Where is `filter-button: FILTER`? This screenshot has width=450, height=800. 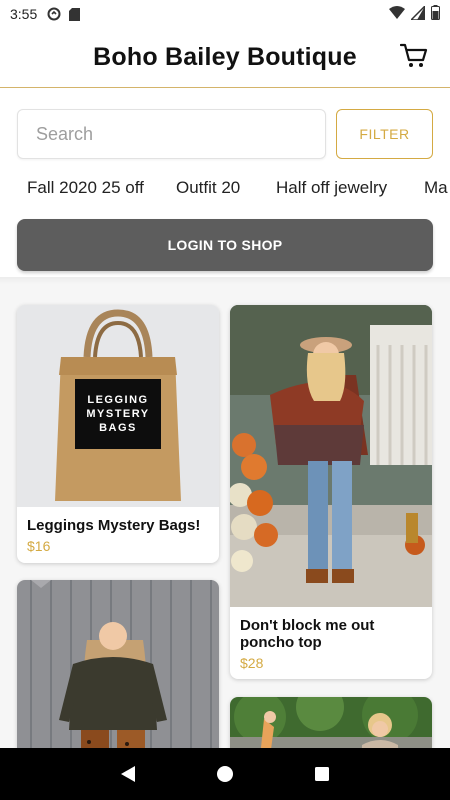 filter-button: FILTER is located at coordinates (384, 134).